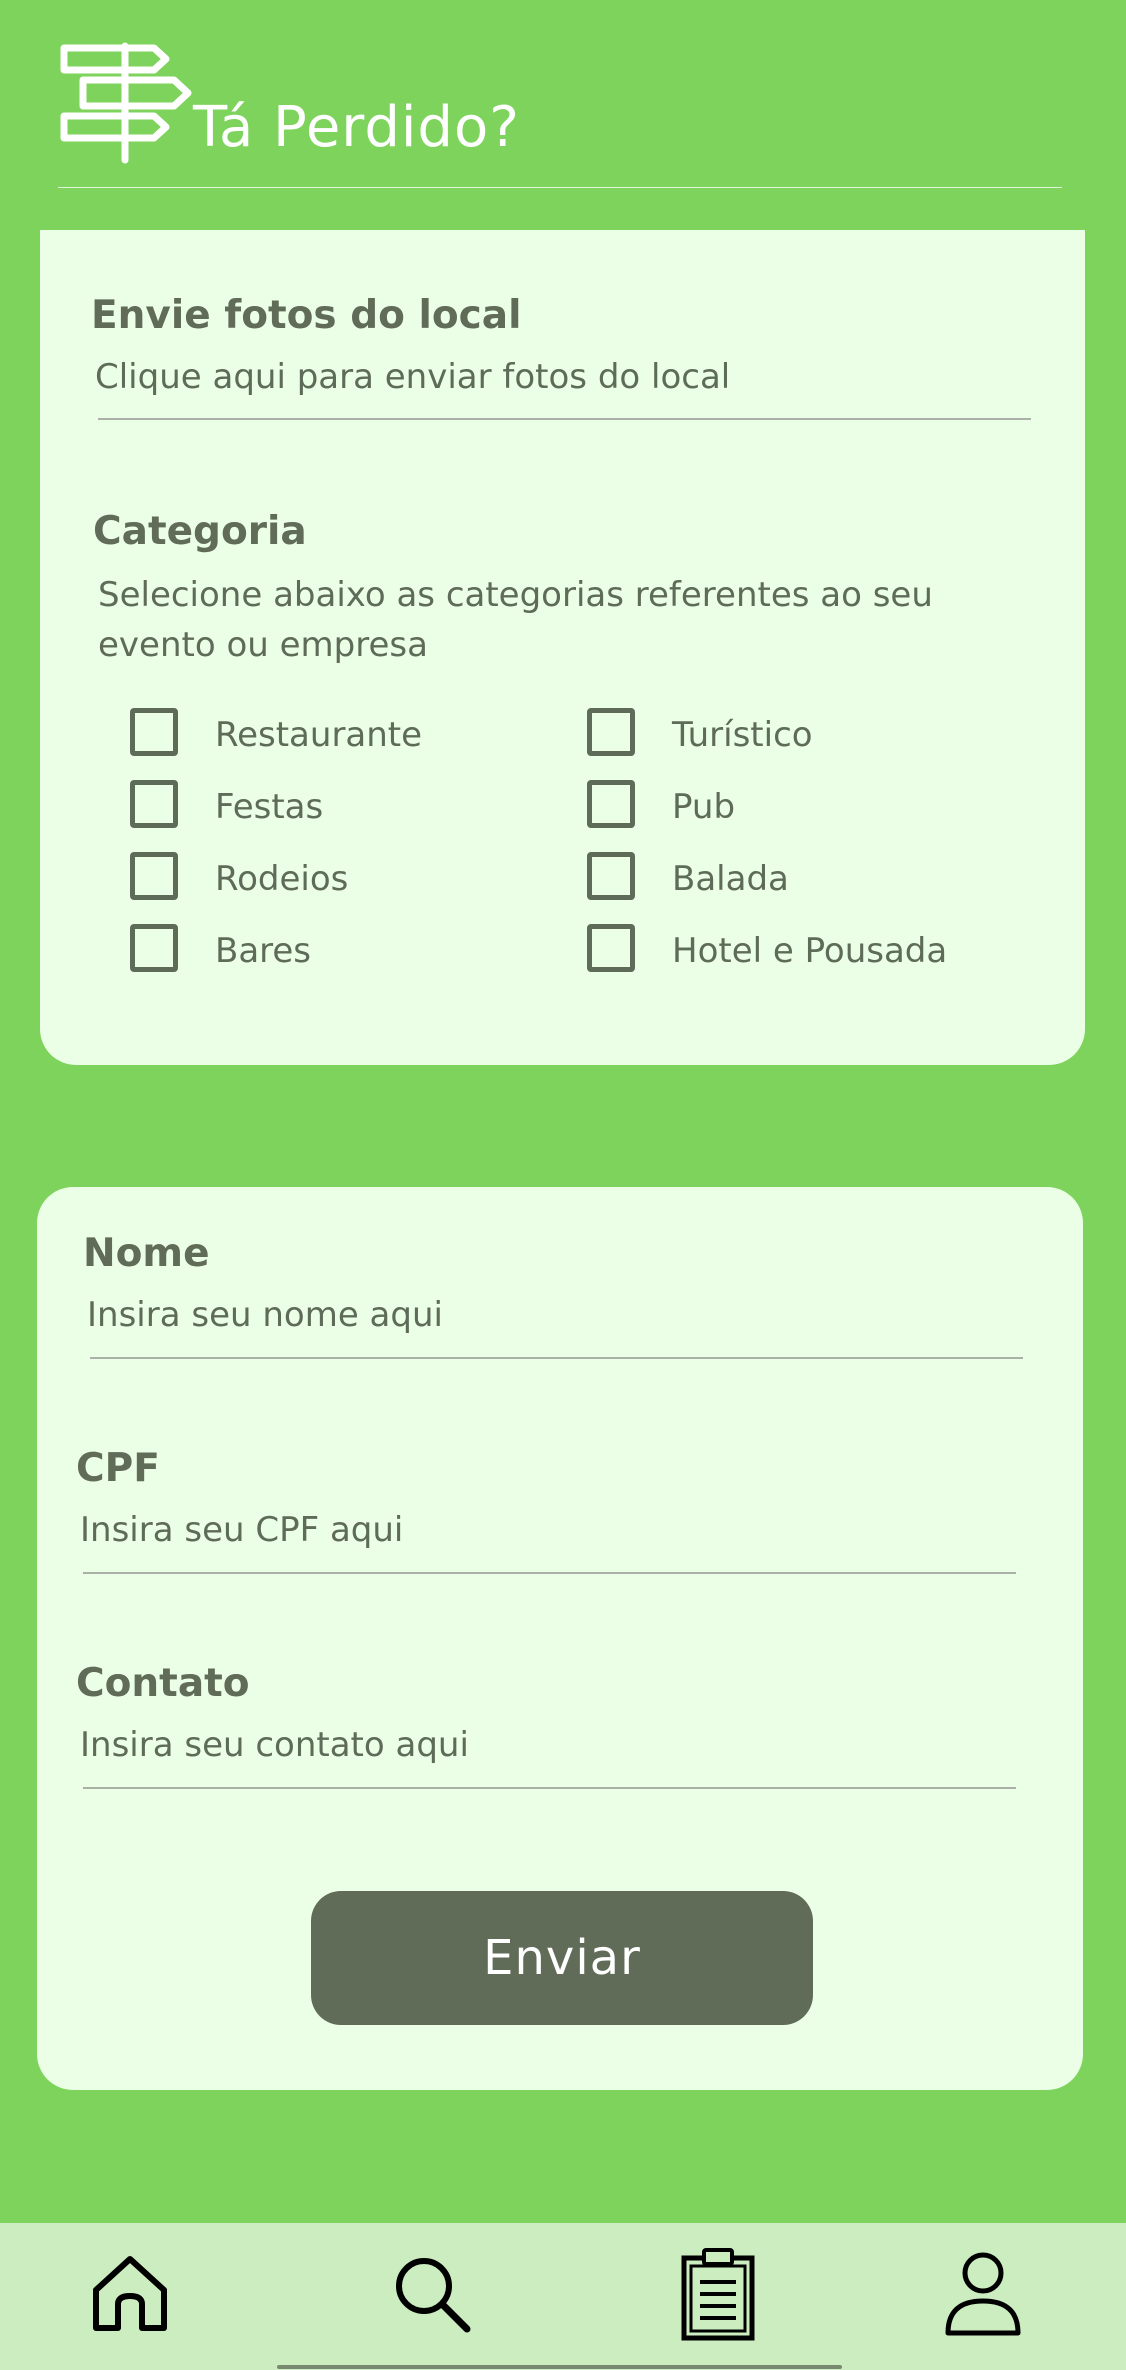  I want to click on cpf-label: CPF, so click(118, 1468).